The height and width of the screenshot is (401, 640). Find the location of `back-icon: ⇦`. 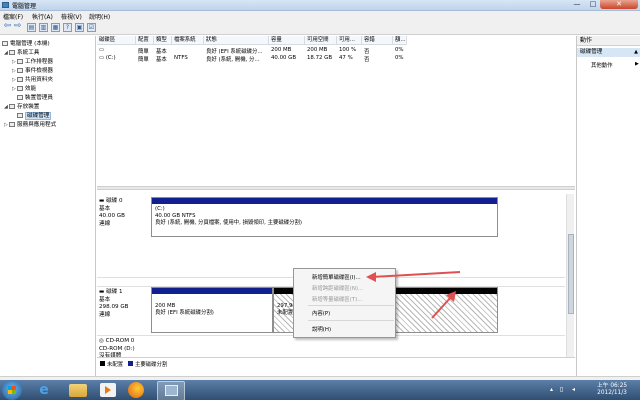

back-icon: ⇦ is located at coordinates (7, 27).